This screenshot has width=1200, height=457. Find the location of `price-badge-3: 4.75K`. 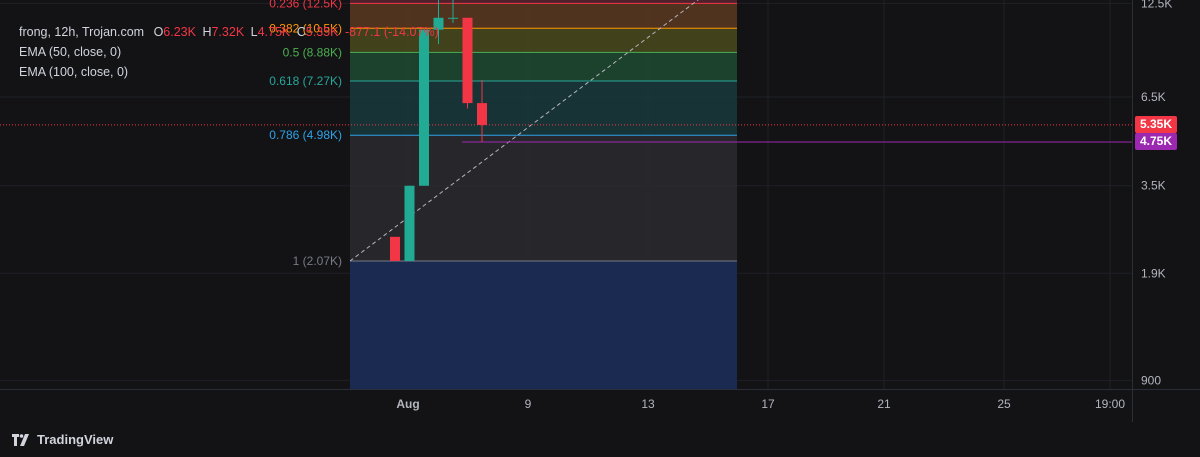

price-badge-3: 4.75K is located at coordinates (1156, 142).